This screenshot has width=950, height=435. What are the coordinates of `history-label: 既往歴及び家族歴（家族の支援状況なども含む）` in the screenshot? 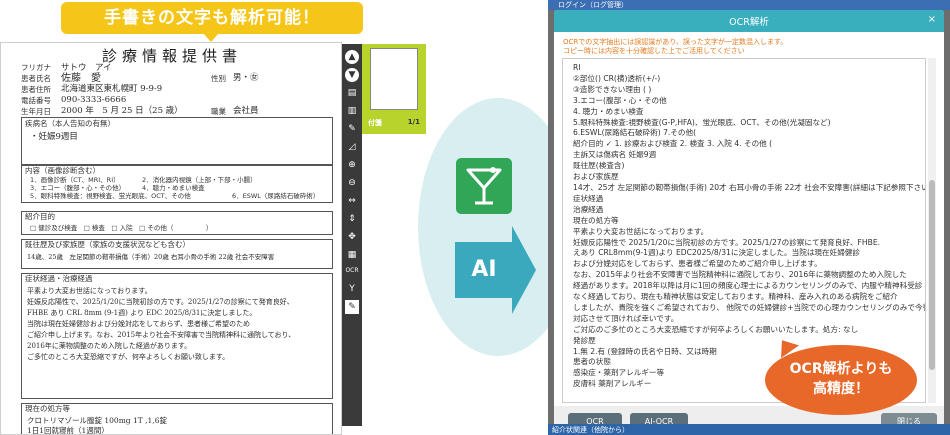 It's located at (107, 244).